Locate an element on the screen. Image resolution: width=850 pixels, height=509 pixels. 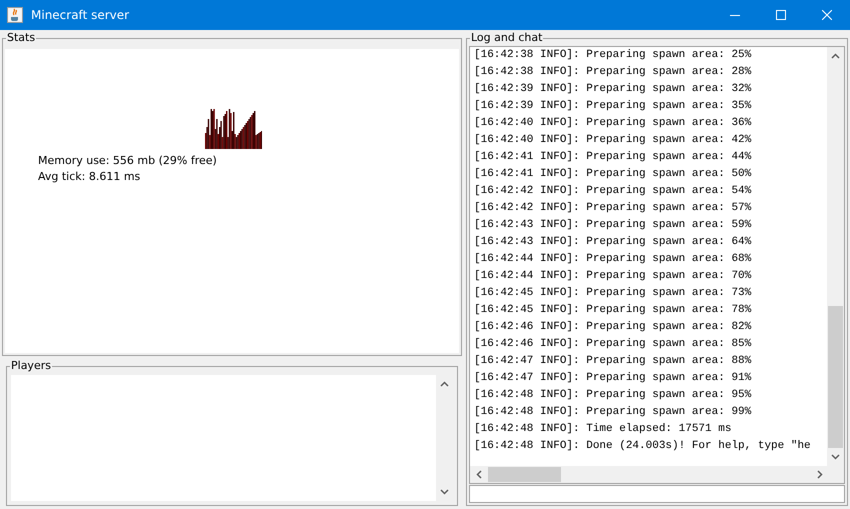
log-line: [16:42:48 INFO]: Done (24.003s)! For help, type "he is located at coordinates (643, 446).